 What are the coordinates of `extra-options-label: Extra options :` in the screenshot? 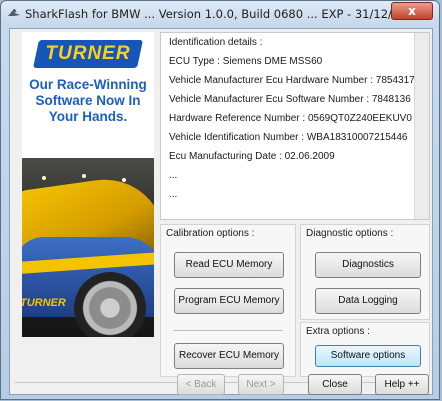 It's located at (338, 331).